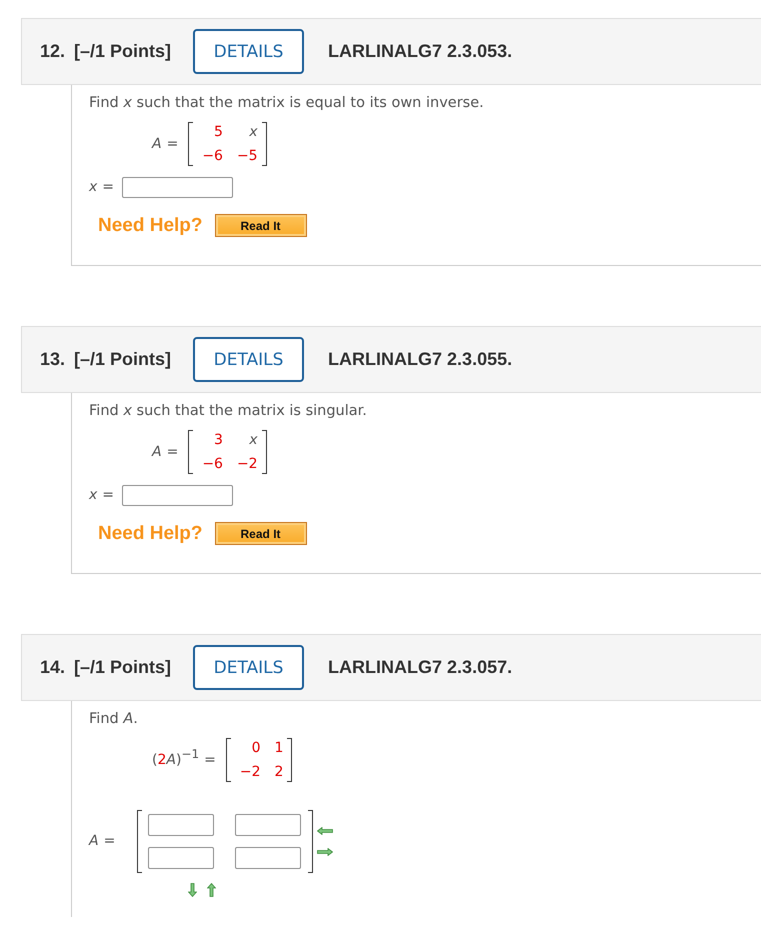  What do you see at coordinates (193, 890) in the screenshot?
I see `down-arrow-icon` at bounding box center [193, 890].